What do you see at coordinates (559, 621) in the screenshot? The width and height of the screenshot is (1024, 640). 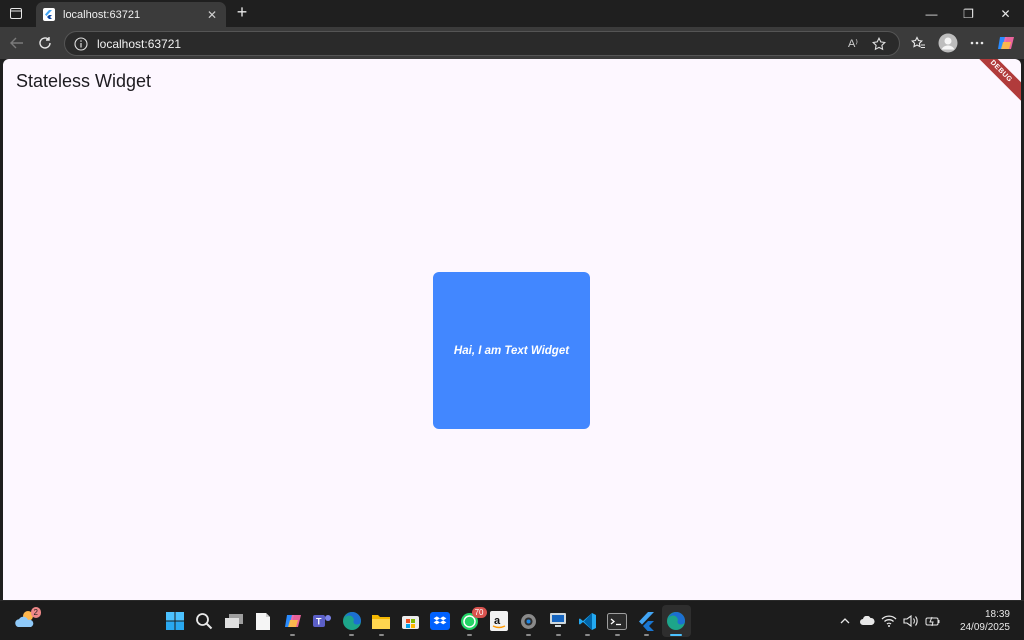 I see `remote-desktop-icon` at bounding box center [559, 621].